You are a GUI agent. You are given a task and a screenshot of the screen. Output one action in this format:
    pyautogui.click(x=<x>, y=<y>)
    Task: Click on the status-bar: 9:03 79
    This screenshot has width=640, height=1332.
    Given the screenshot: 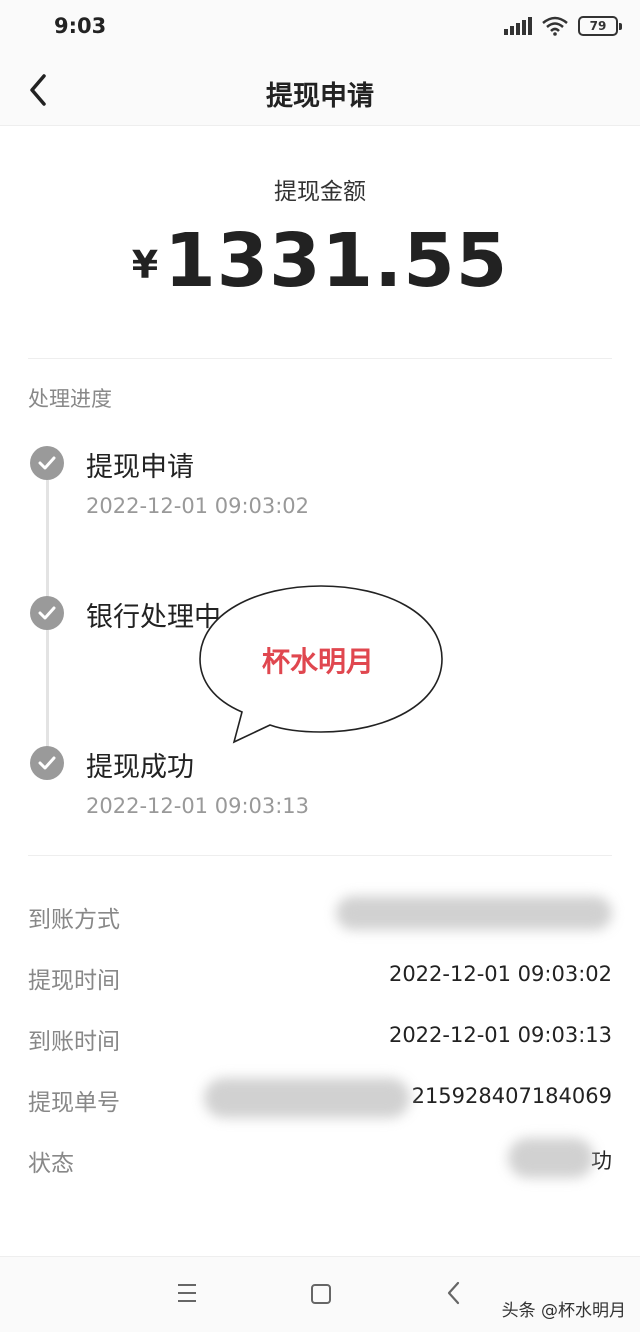 What is the action you would take?
    pyautogui.click(x=320, y=28)
    